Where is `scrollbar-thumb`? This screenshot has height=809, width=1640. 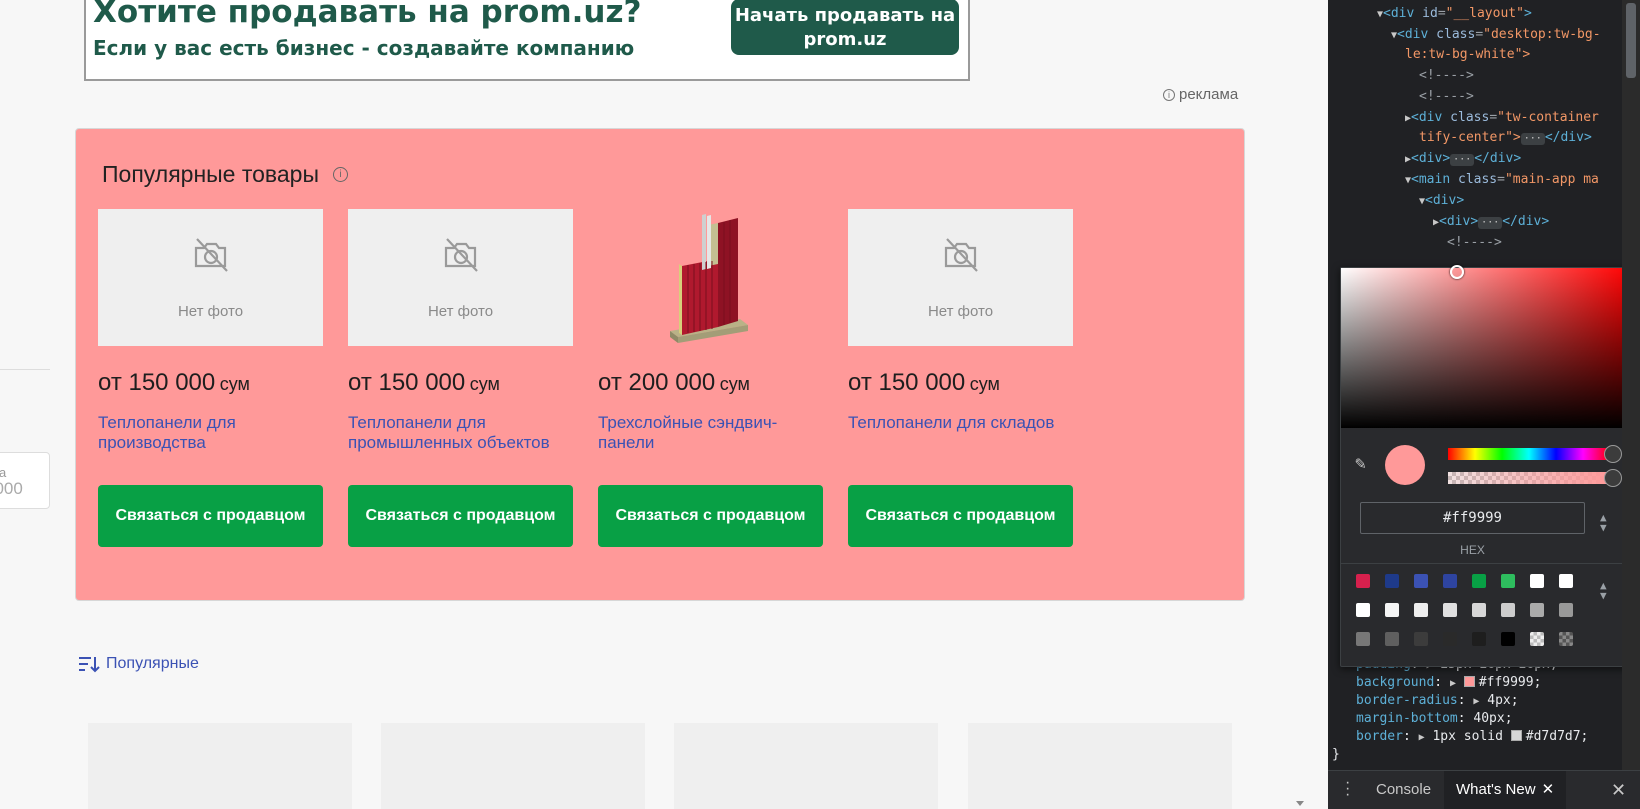 scrollbar-thumb is located at coordinates (1631, 40).